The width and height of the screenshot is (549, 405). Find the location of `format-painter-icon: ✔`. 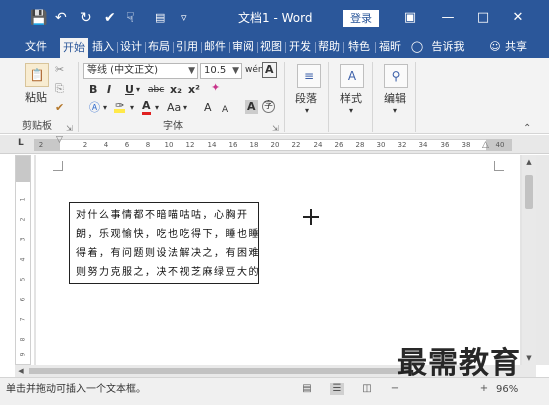

format-painter-icon: ✔ is located at coordinates (110, 18).